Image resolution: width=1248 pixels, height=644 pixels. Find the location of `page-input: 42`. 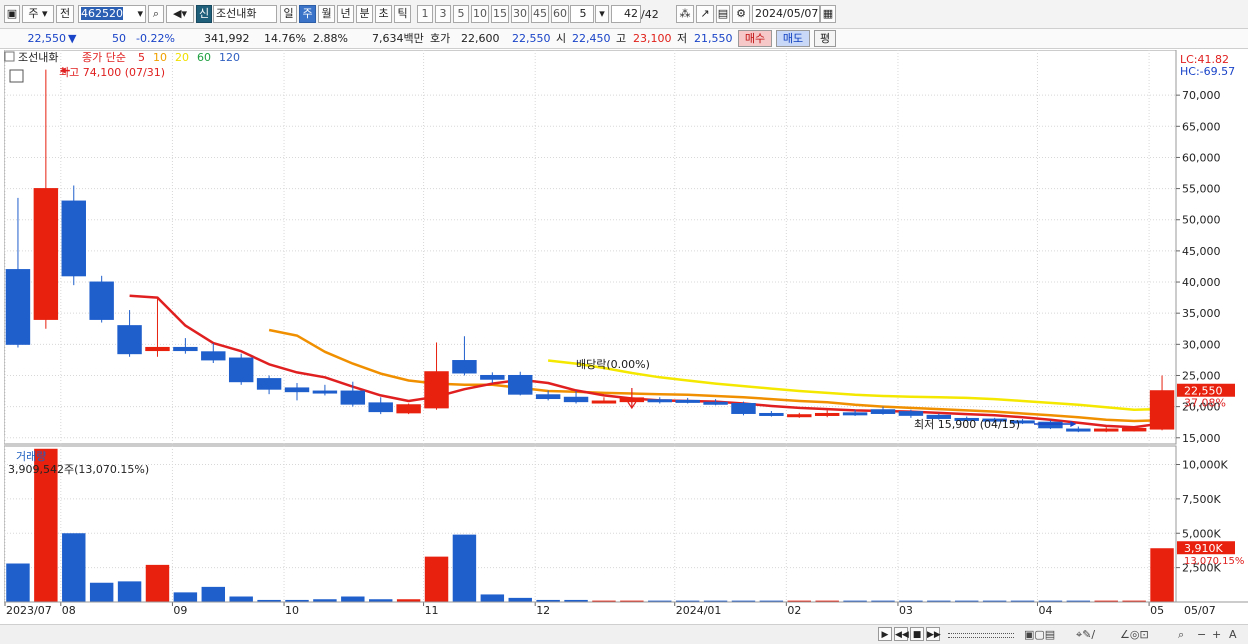

page-input: 42 is located at coordinates (626, 14).